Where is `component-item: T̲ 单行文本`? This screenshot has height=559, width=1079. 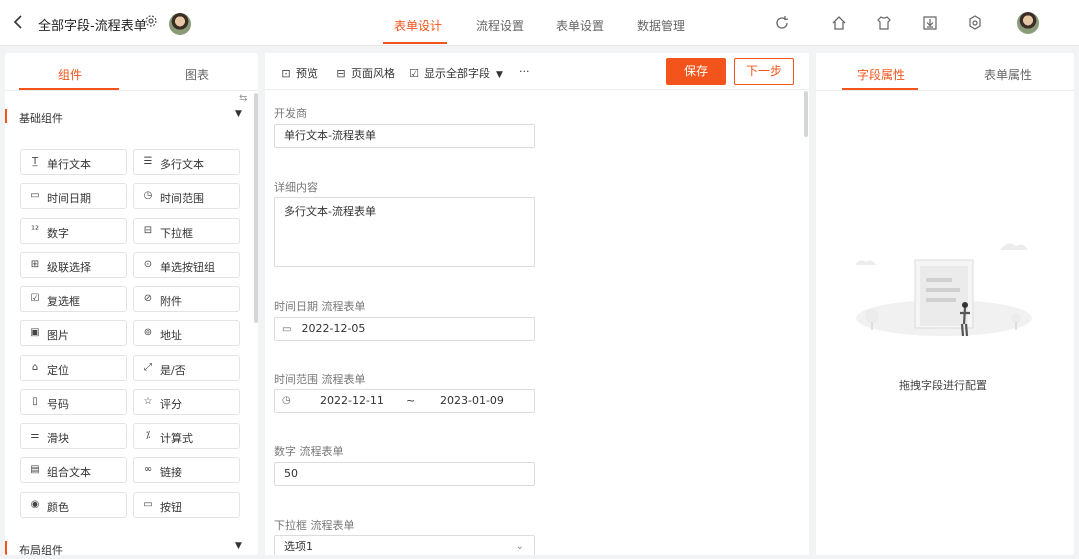
component-item: T̲ 单行文本 is located at coordinates (73, 162).